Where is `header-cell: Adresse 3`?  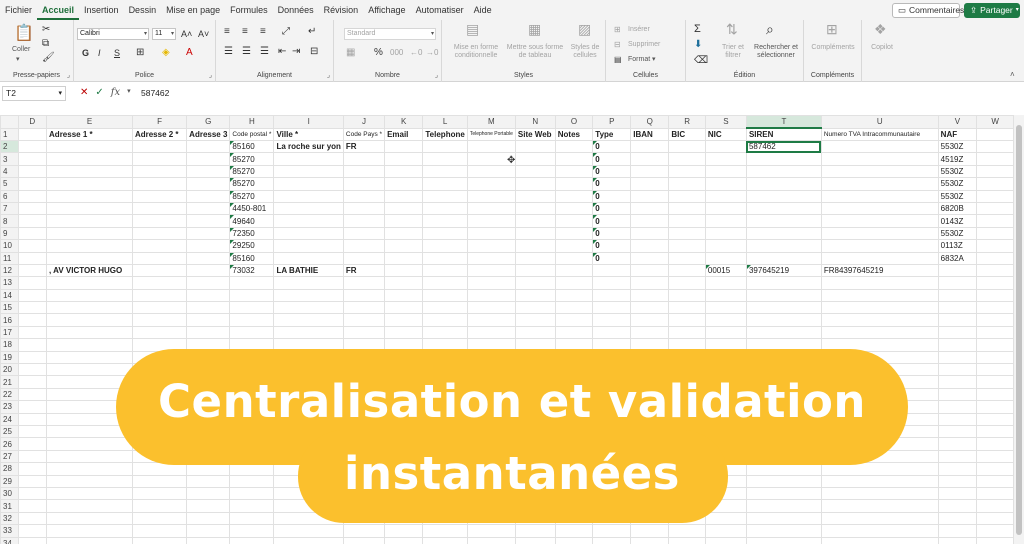
header-cell: Adresse 3 is located at coordinates (208, 134).